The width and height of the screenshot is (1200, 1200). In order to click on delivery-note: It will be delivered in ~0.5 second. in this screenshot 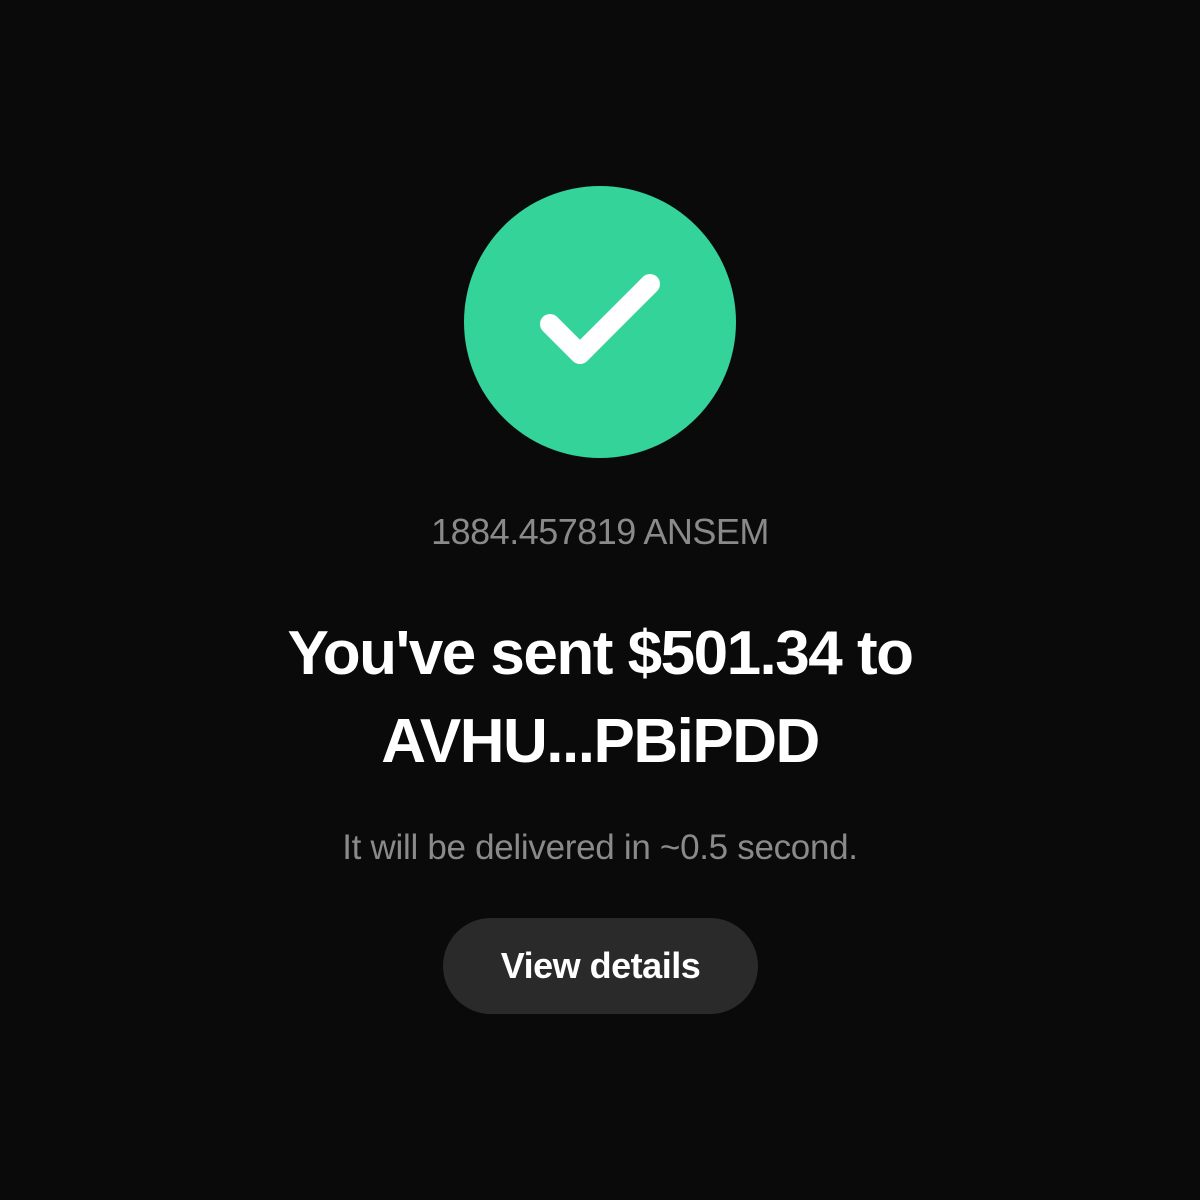, I will do `click(600, 847)`.